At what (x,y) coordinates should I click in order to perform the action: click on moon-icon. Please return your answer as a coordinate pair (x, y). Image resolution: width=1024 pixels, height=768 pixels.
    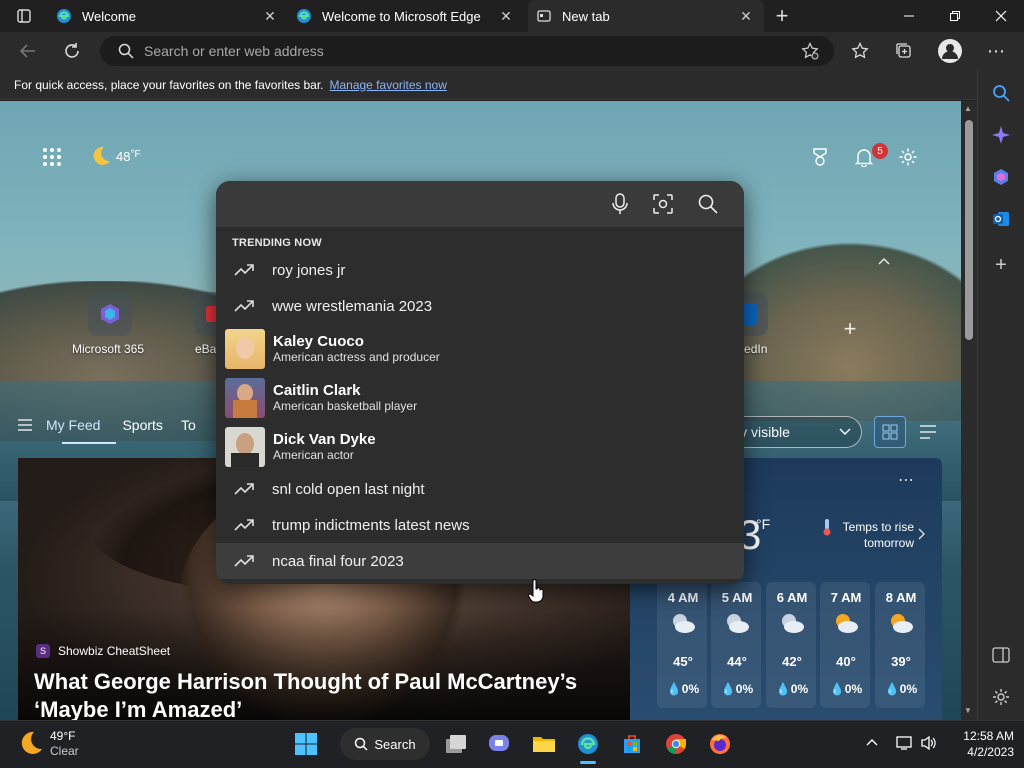
    Looking at the image, I should click on (101, 155).